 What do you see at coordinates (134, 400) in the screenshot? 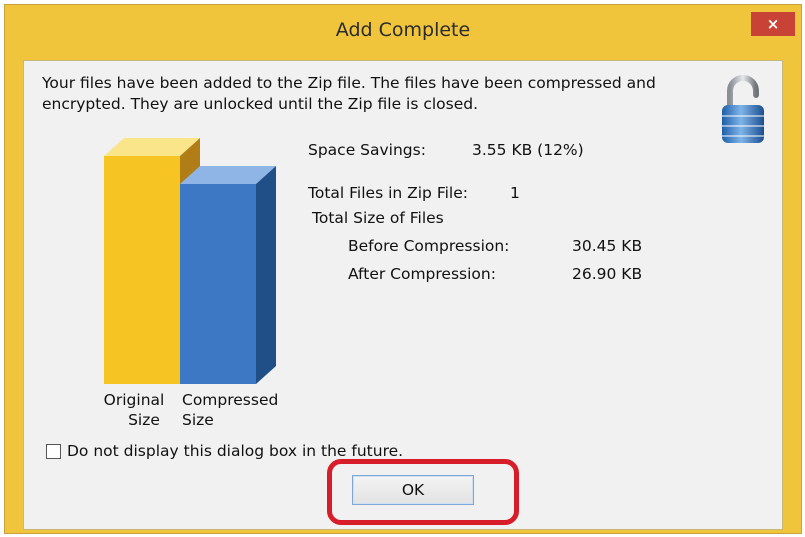
I see `original-label-line1: Original` at bounding box center [134, 400].